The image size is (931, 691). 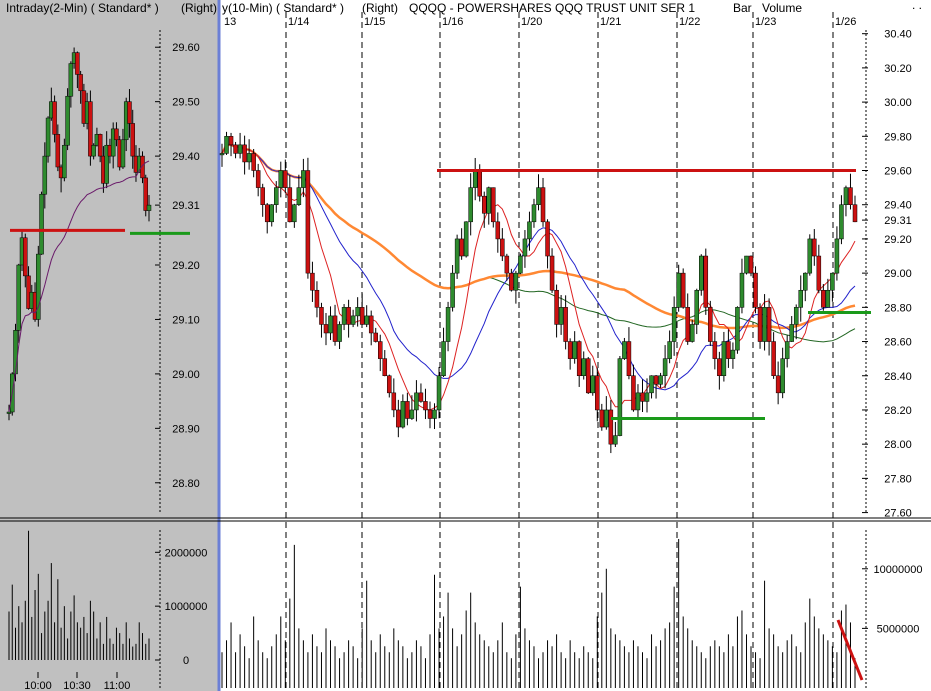 I want to click on multiday-volume-ytick-0: 10000000, so click(x=898, y=570).